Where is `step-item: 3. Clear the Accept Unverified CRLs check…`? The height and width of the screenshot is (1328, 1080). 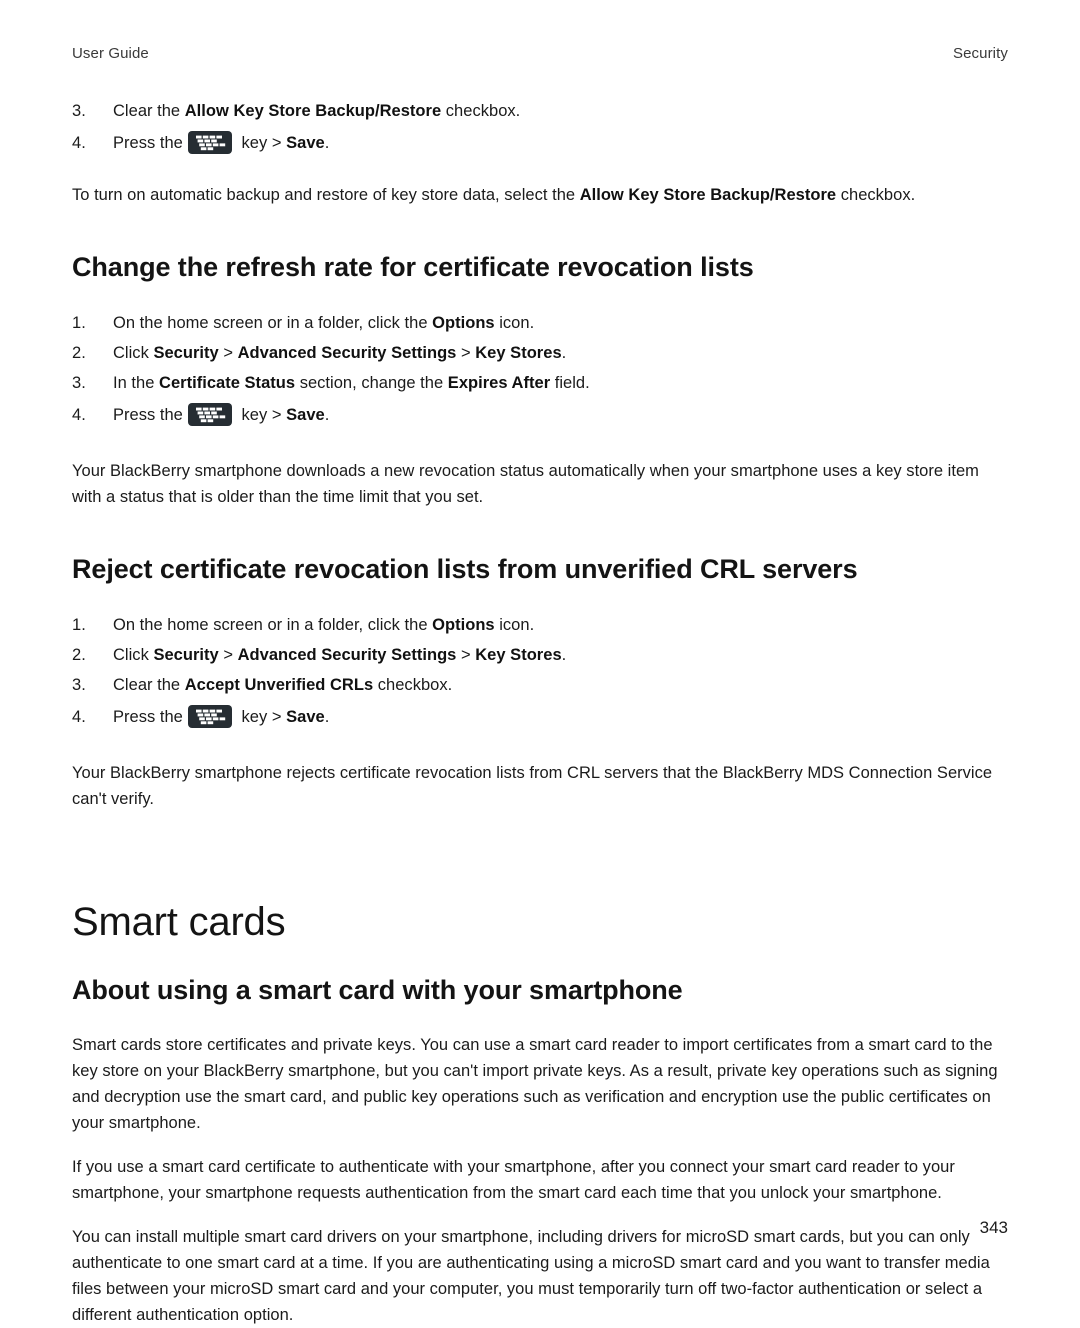
step-item: 3. Clear the Accept Unverified CRLs check… is located at coordinates (540, 685).